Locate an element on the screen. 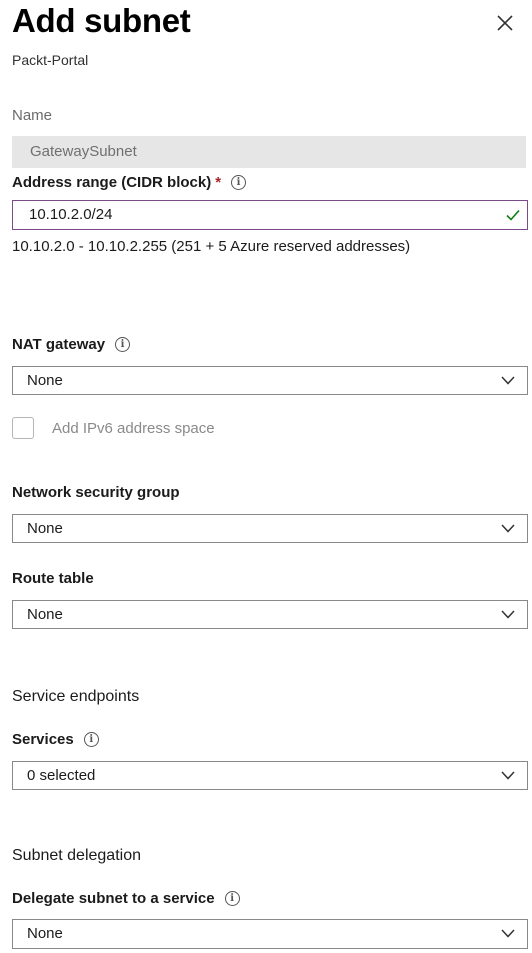 This screenshot has width=532, height=953. delegate-label-text: Delegate subnet to a service is located at coordinates (113, 898).